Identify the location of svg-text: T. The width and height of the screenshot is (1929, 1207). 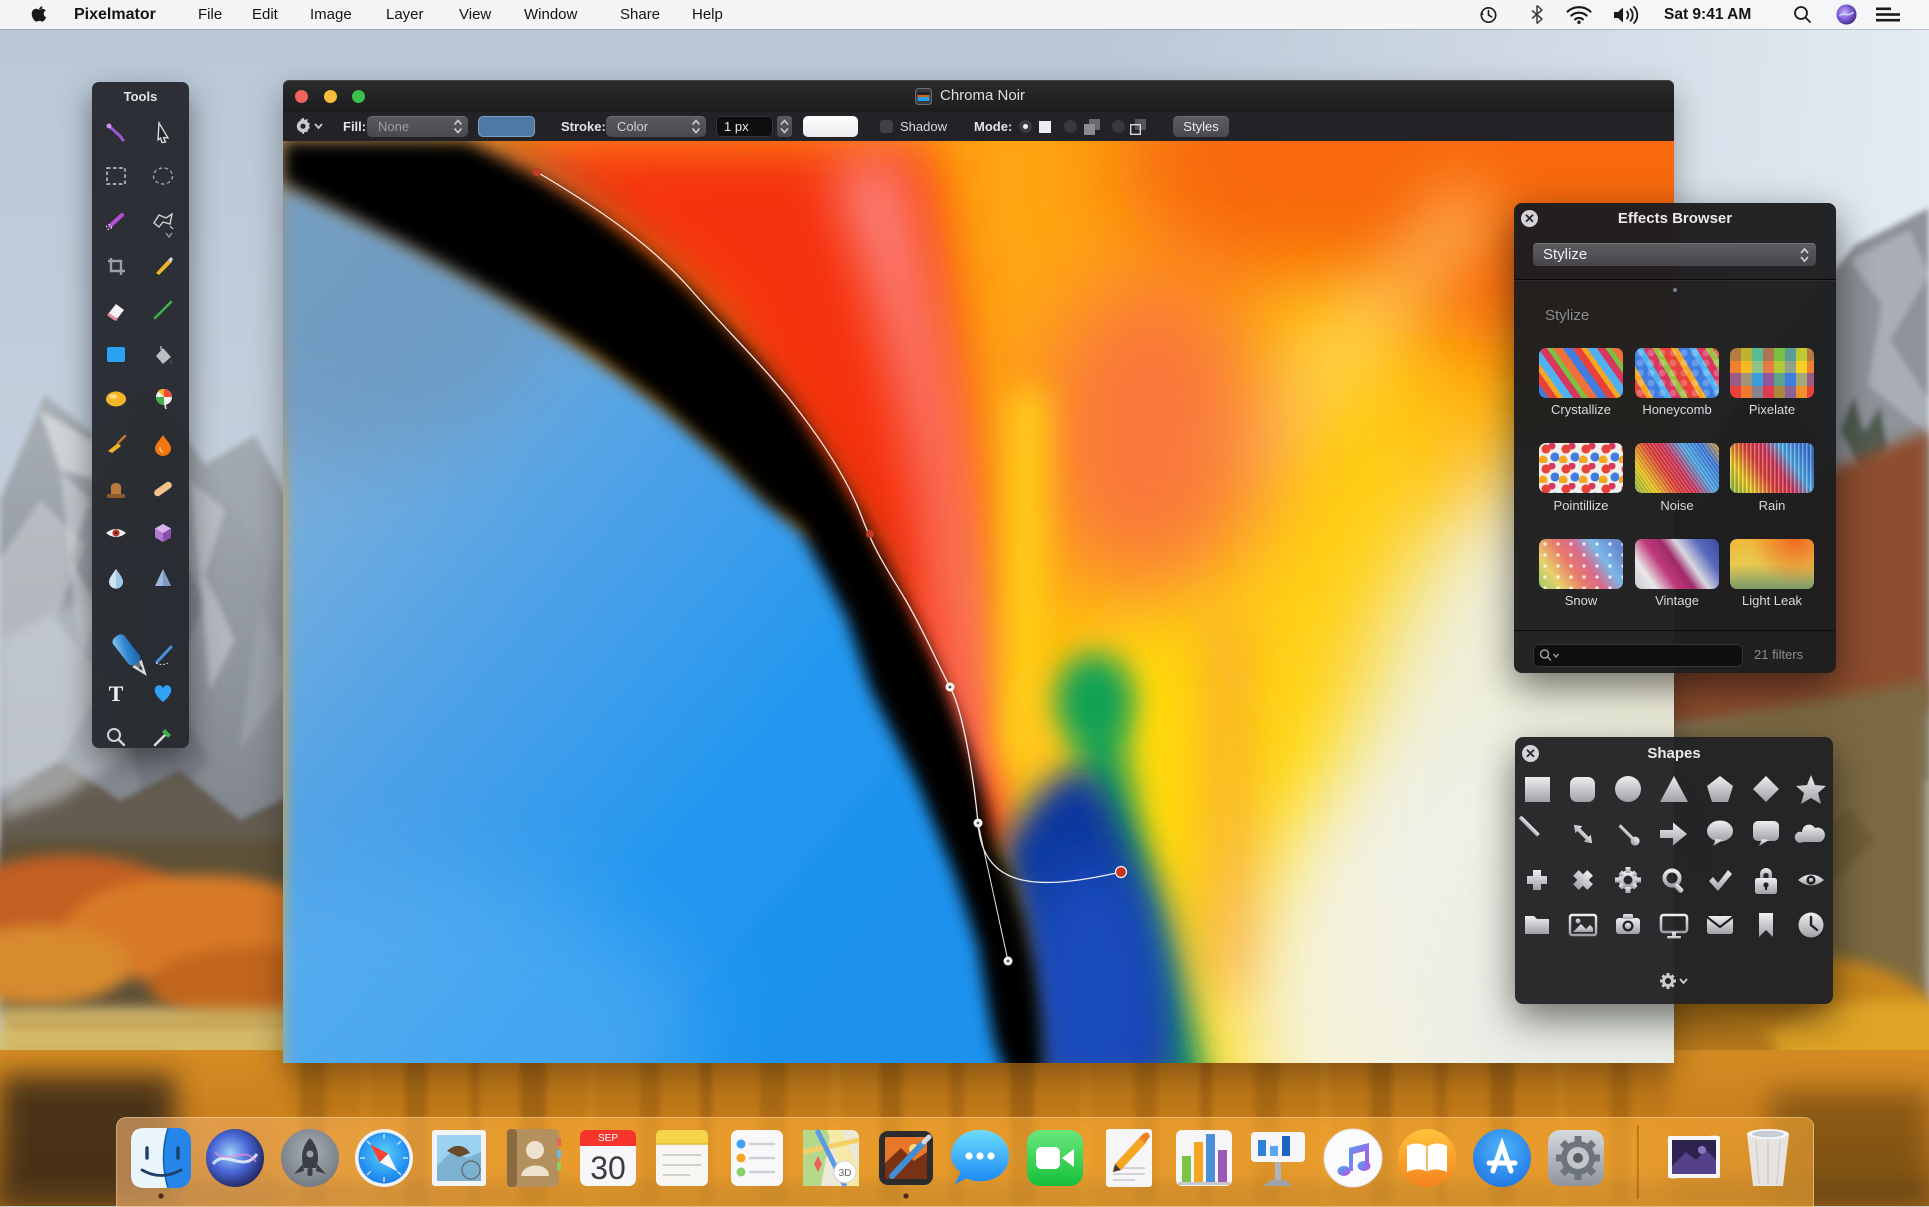
(116, 693).